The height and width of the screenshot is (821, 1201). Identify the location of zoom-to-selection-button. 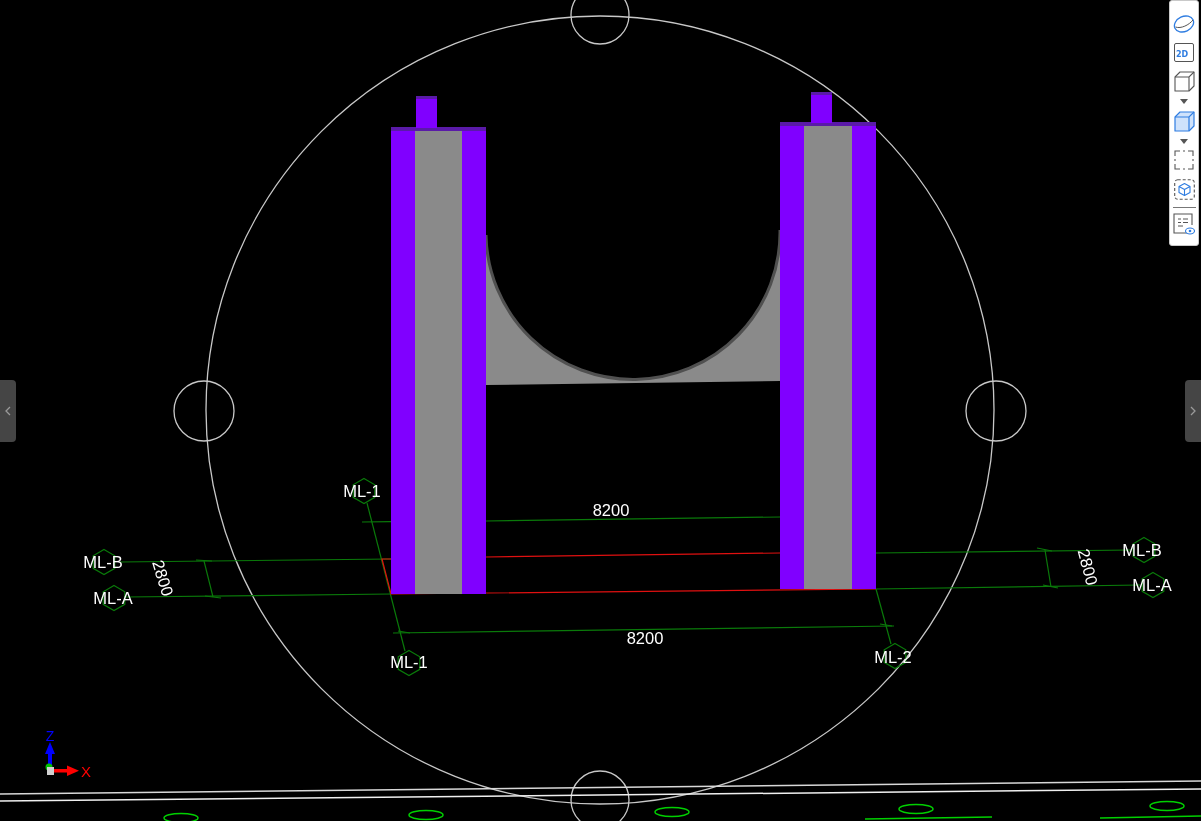
(1184, 189).